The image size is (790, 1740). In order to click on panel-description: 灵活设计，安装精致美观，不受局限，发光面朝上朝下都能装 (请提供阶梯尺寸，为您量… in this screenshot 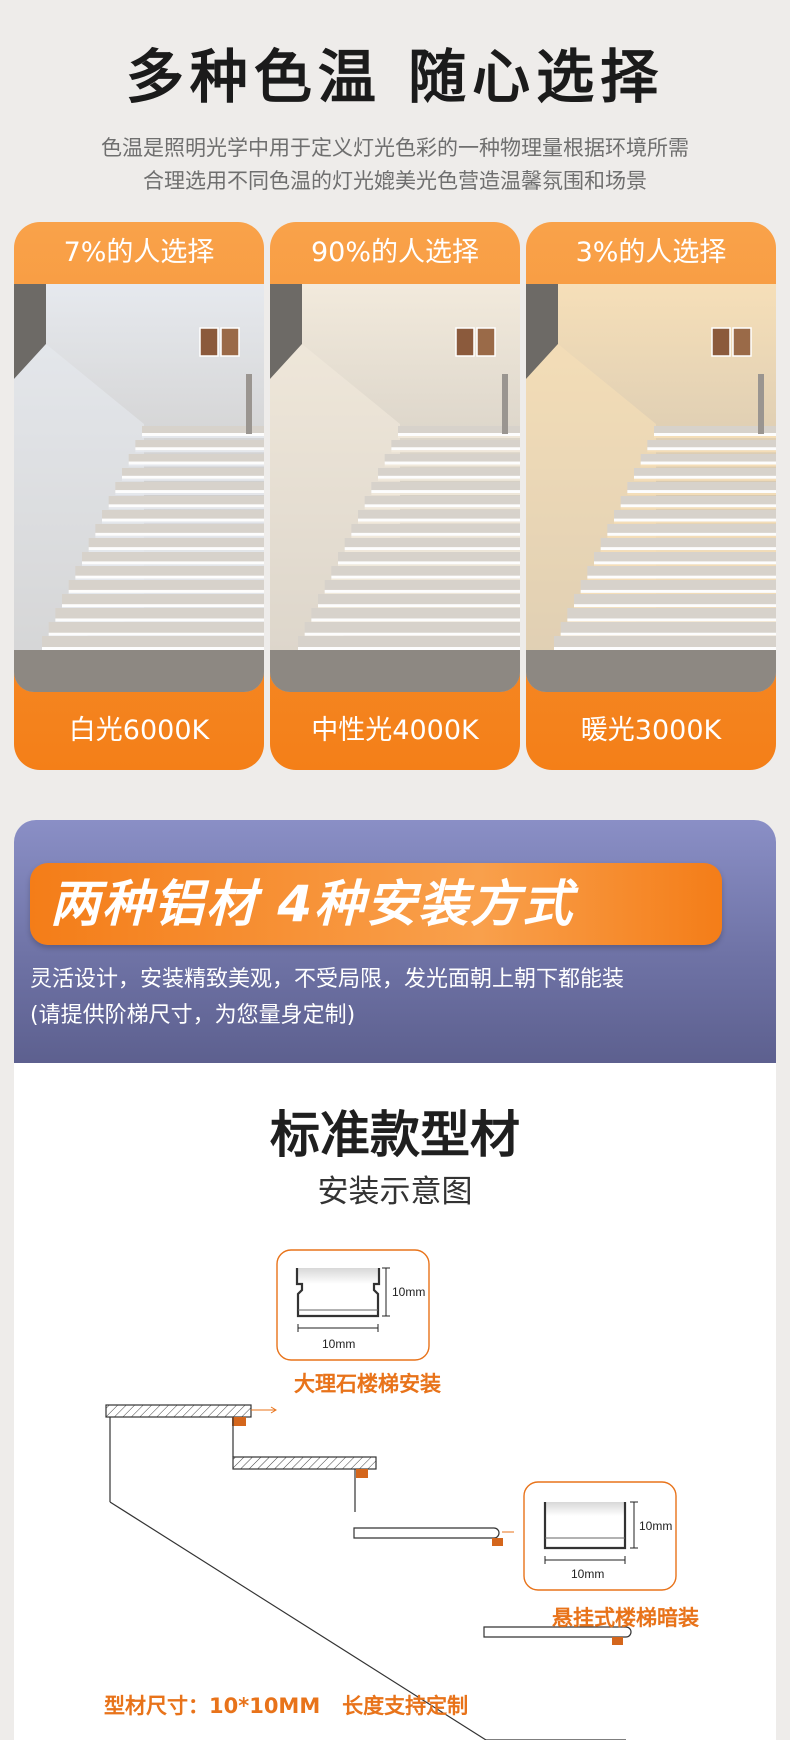, I will do `click(390, 998)`.